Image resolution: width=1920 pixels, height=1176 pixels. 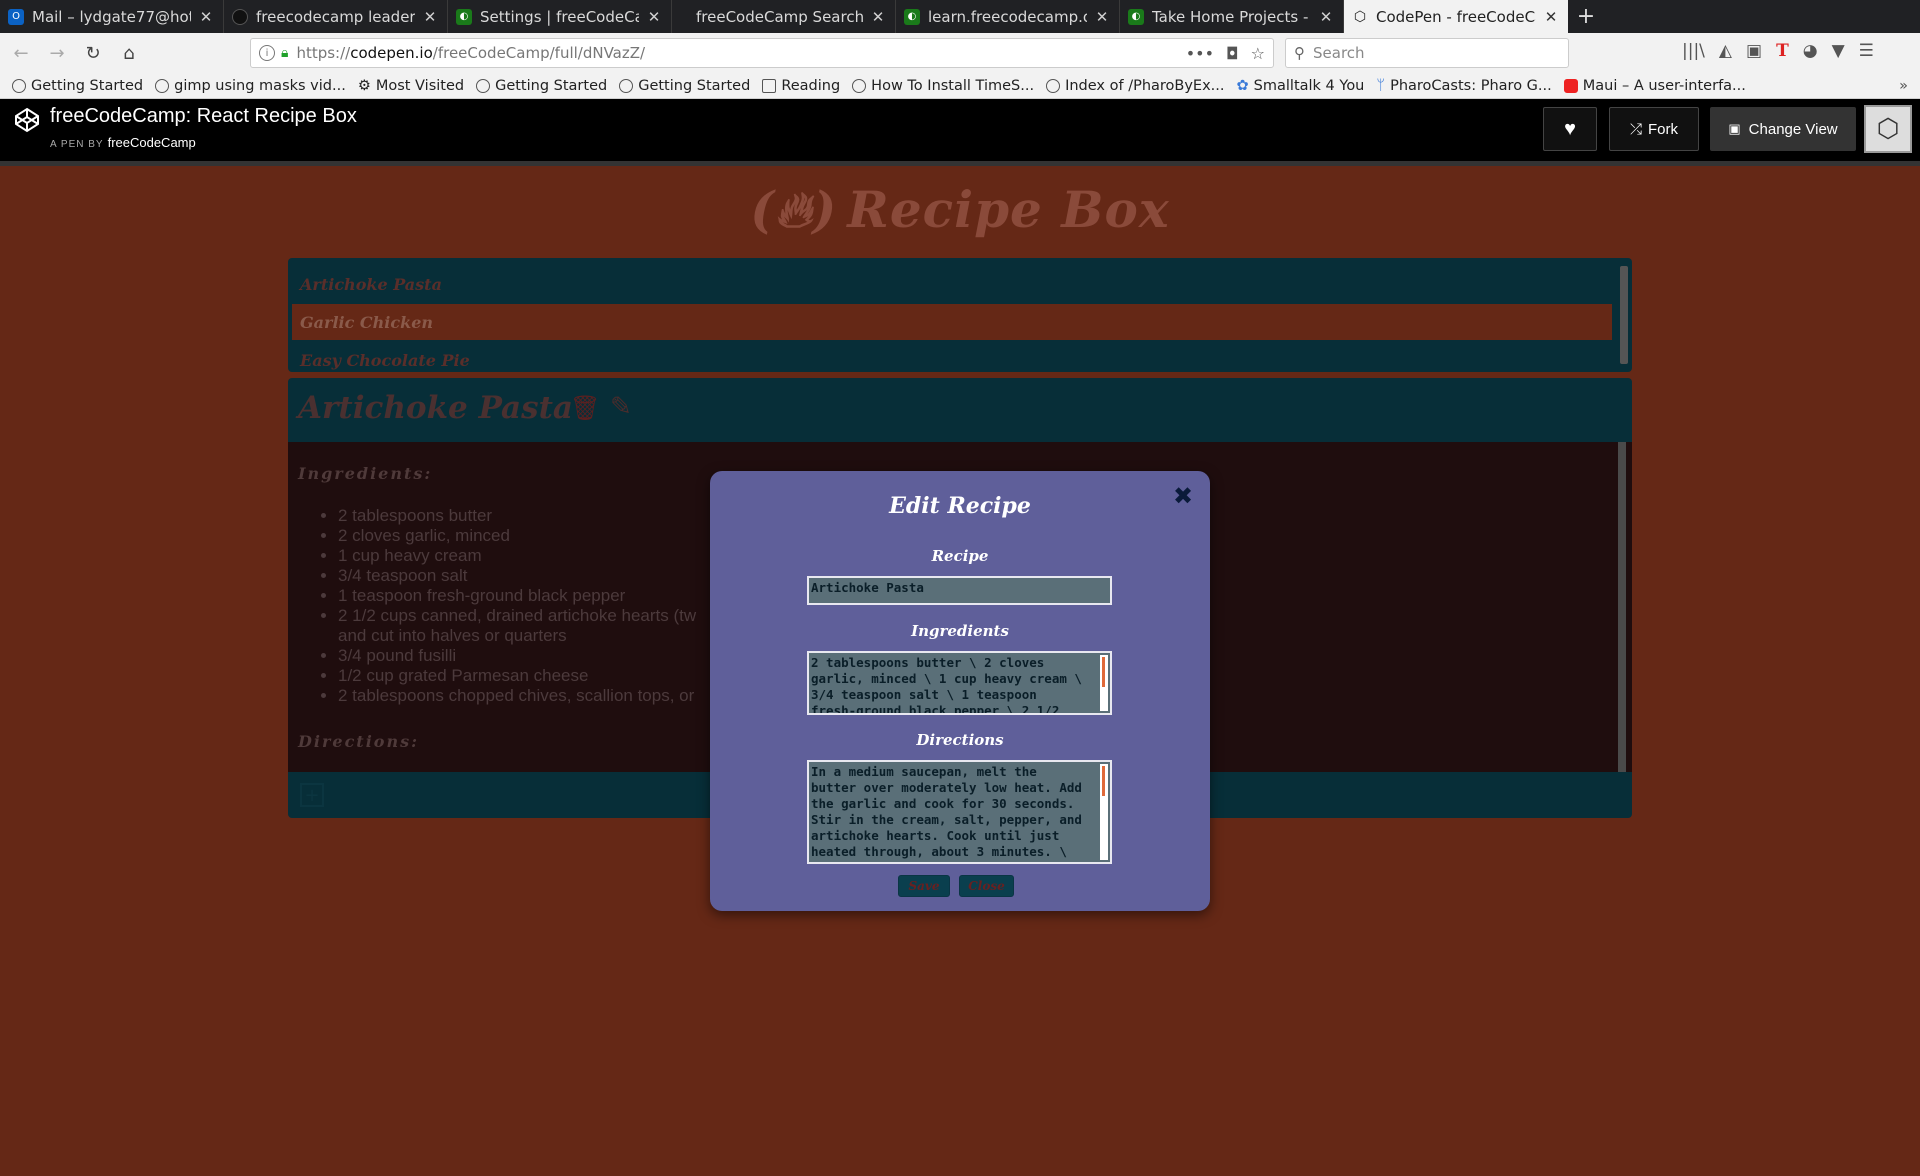 What do you see at coordinates (1427, 53) in the screenshot?
I see `search-input: ⚲ Search` at bounding box center [1427, 53].